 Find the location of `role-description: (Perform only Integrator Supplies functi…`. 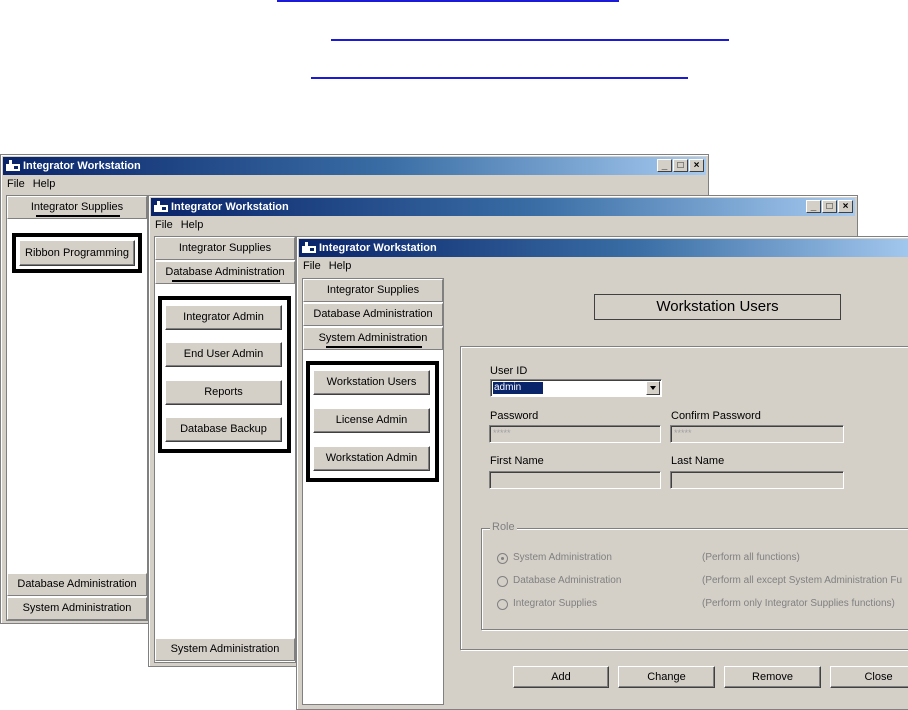

role-description: (Perform only Integrator Supplies functi… is located at coordinates (798, 603).